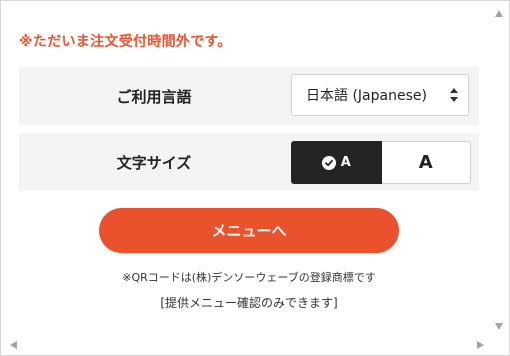 Image resolution: width=510 pixels, height=356 pixels. What do you see at coordinates (249, 230) in the screenshot?
I see `menu-button: メニューへ` at bounding box center [249, 230].